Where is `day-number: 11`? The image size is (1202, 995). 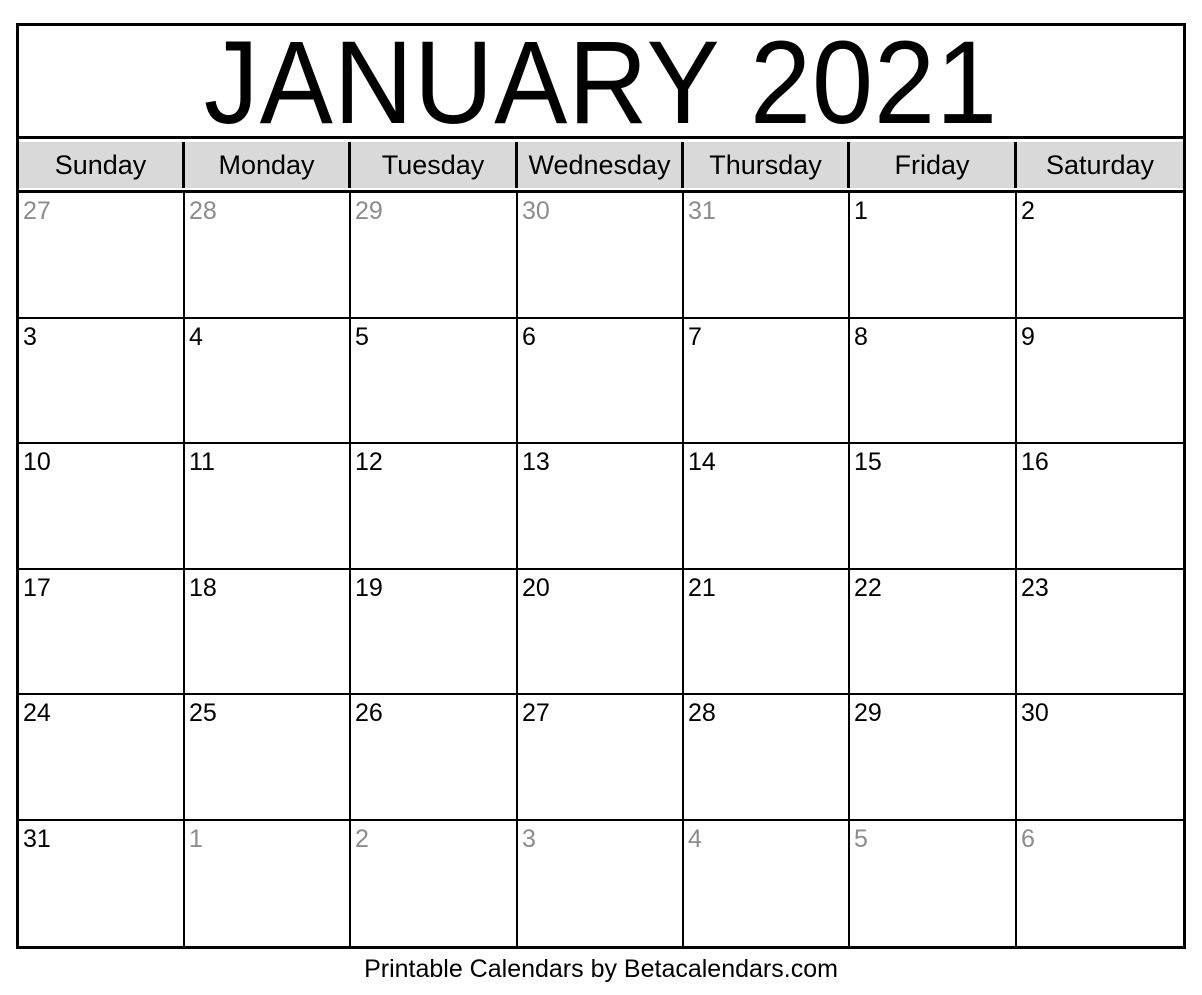 day-number: 11 is located at coordinates (202, 462).